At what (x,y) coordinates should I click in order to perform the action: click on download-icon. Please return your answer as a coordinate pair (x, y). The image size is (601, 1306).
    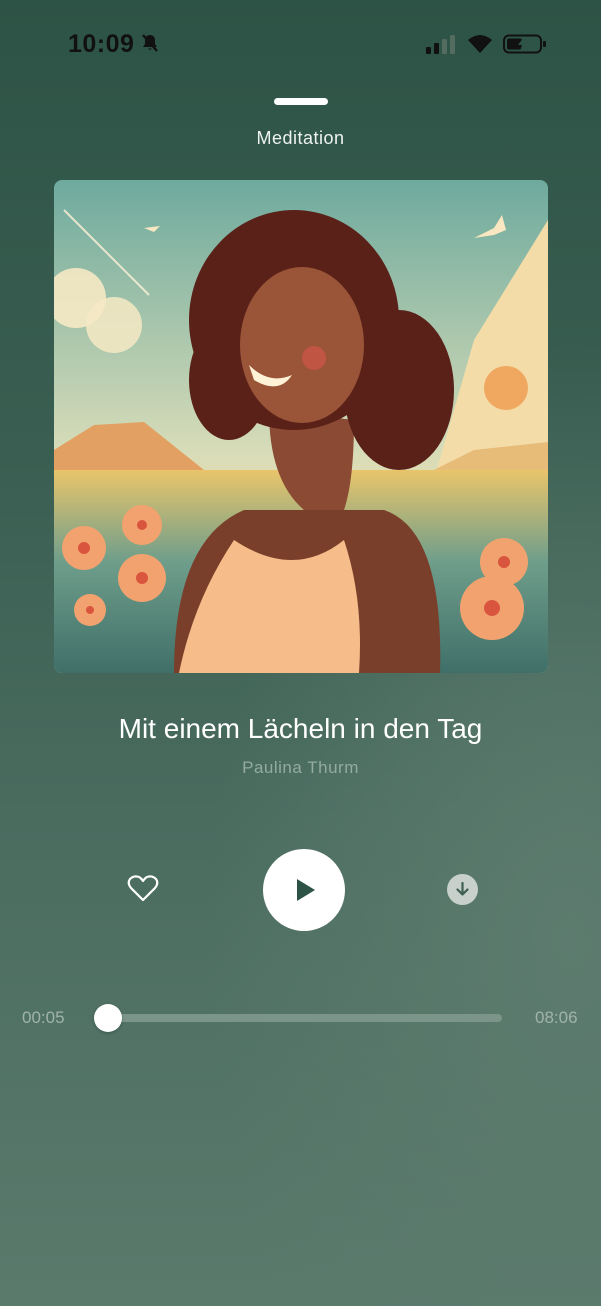
    Looking at the image, I should click on (462, 888).